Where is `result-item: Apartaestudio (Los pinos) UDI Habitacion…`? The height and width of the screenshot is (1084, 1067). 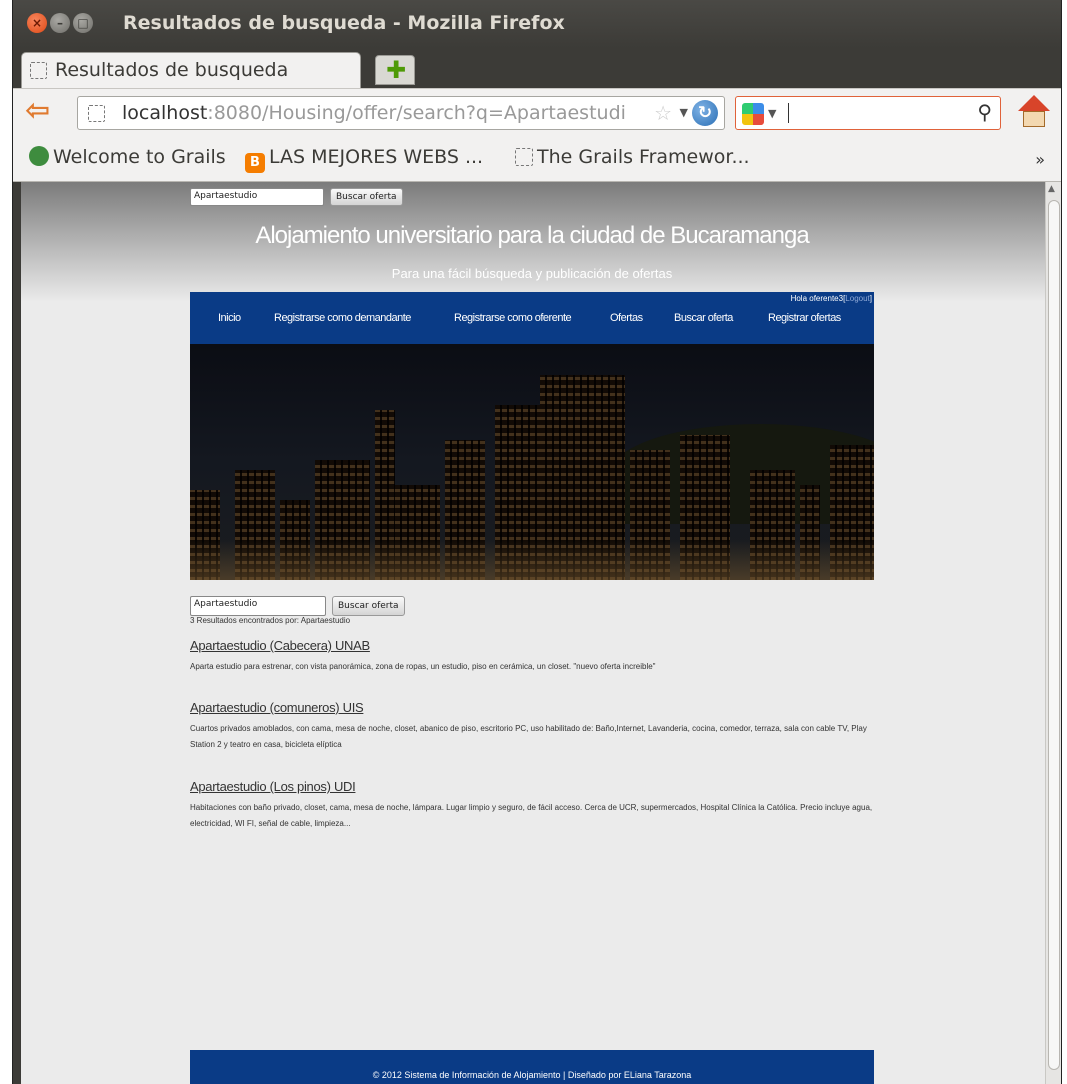
result-item: Apartaestudio (Los pinos) UDI Habitacion… is located at coordinates (540, 805).